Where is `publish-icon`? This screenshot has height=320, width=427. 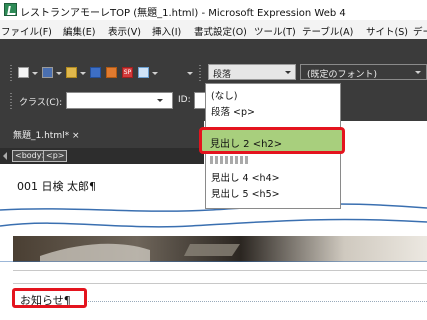 publish-icon is located at coordinates (111, 72).